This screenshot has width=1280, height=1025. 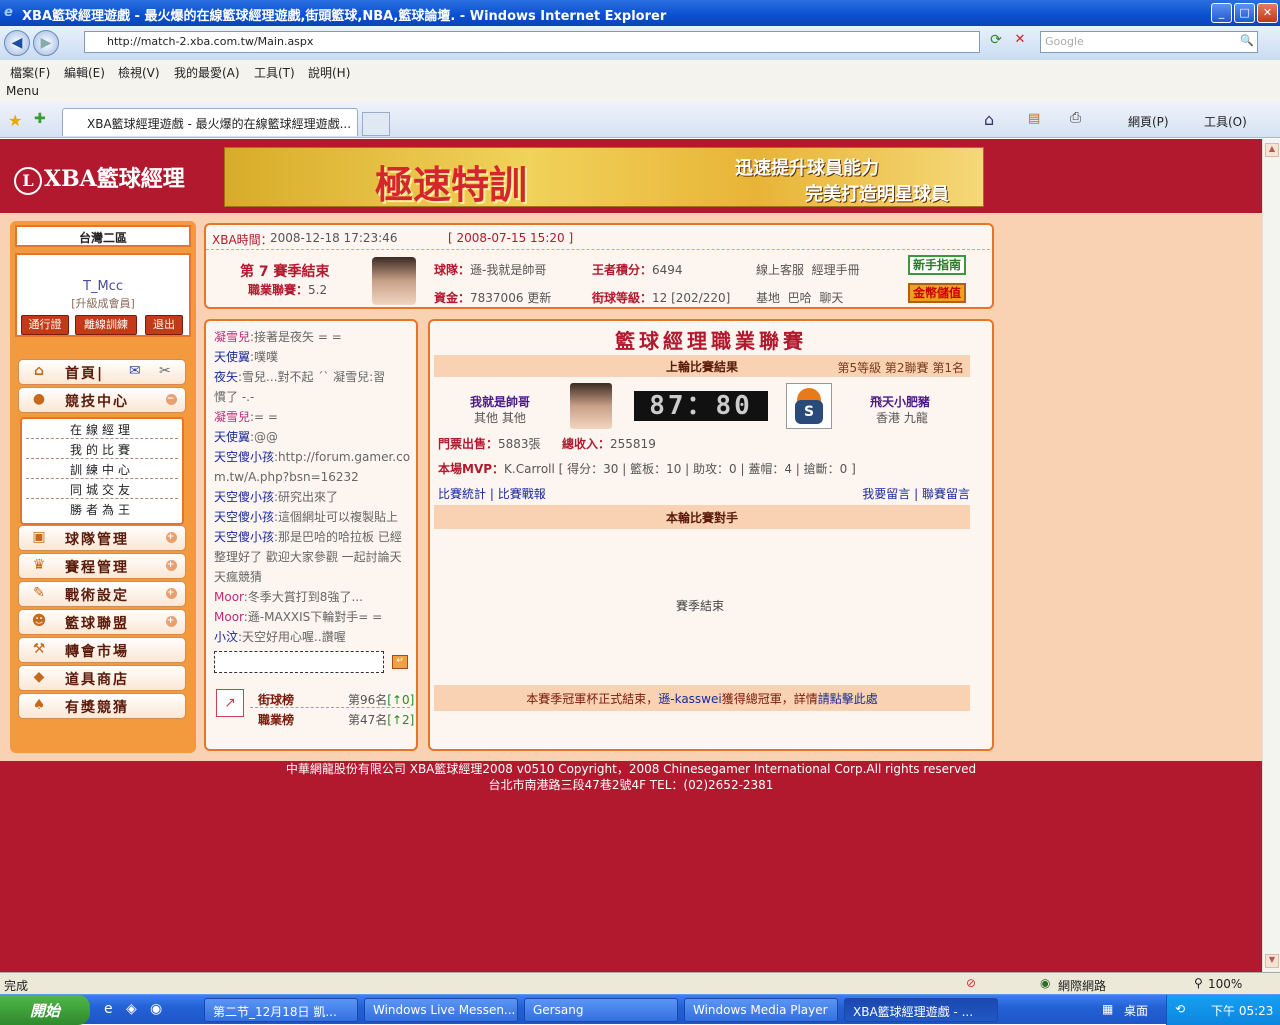 I want to click on away-team-logo: S, so click(x=809, y=406).